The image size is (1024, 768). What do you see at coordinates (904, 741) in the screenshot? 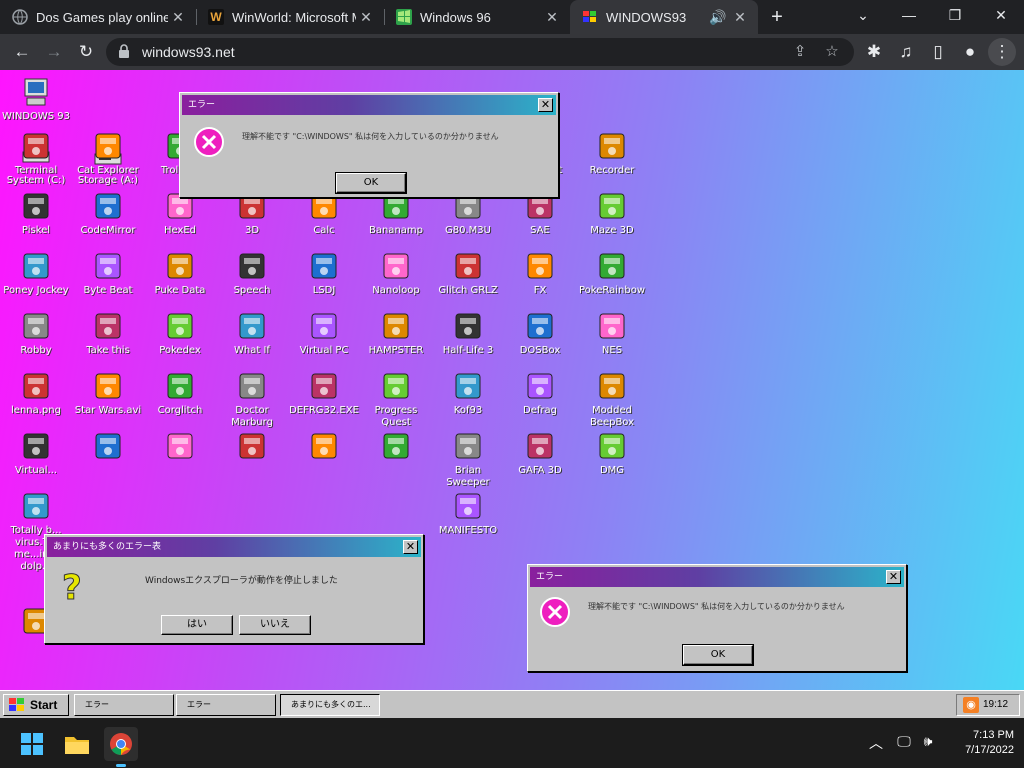
I see `network-icon: 🖵` at bounding box center [904, 741].